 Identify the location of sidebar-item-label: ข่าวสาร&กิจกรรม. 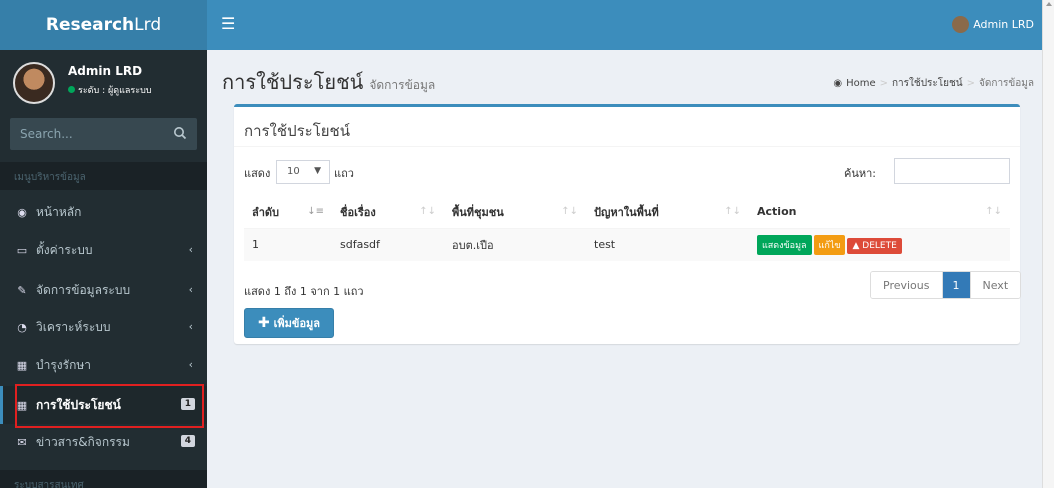
(83, 441).